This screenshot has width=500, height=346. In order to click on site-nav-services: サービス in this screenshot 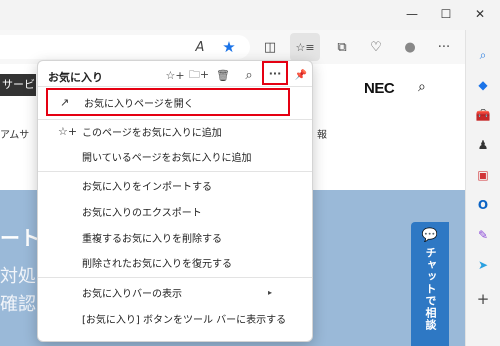, I will do `click(18, 85)`.